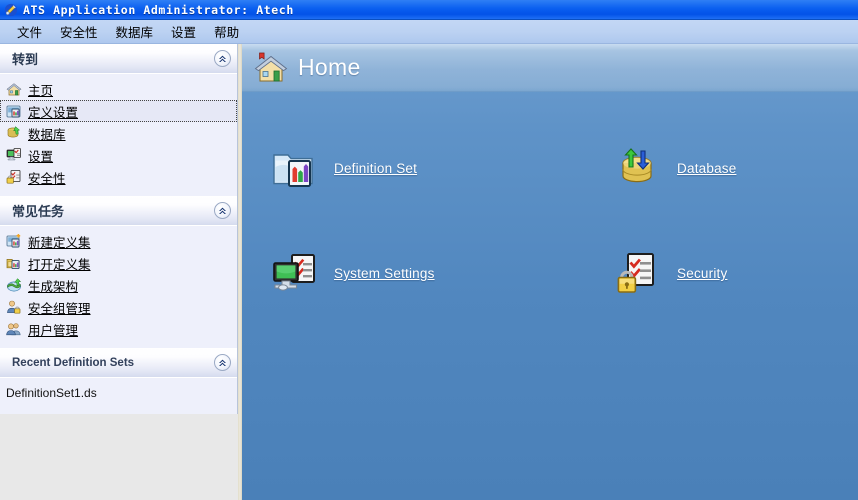  What do you see at coordinates (59, 308) in the screenshot?
I see `sidebar-item-label: 安全组管理` at bounding box center [59, 308].